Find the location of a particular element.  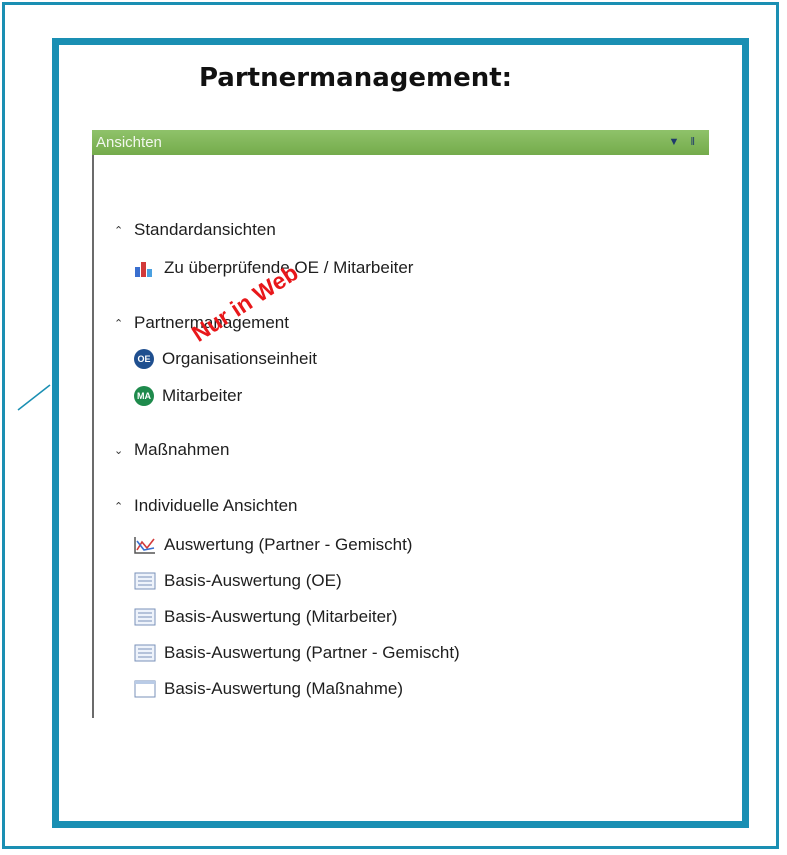

view-item-basis-oe: Basis-Auswertung (OE) is located at coordinates (238, 581).